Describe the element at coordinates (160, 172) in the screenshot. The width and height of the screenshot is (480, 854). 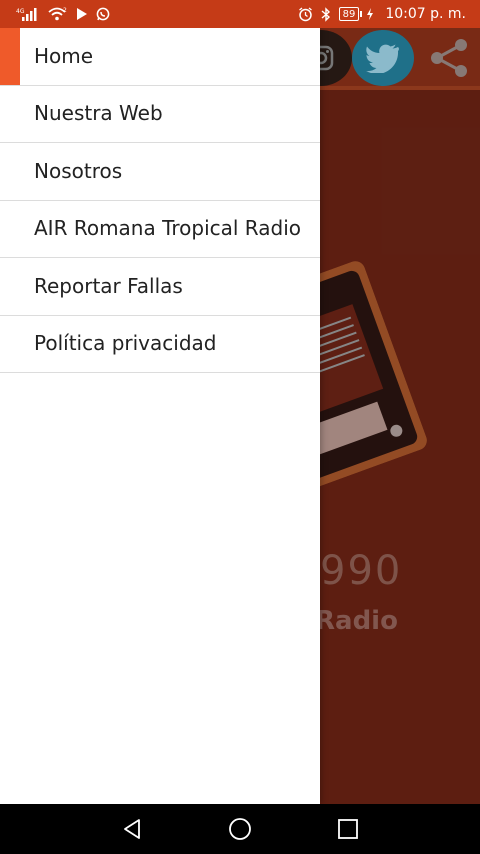
I see `drawer-item-nosotros: Nosotros` at that location.